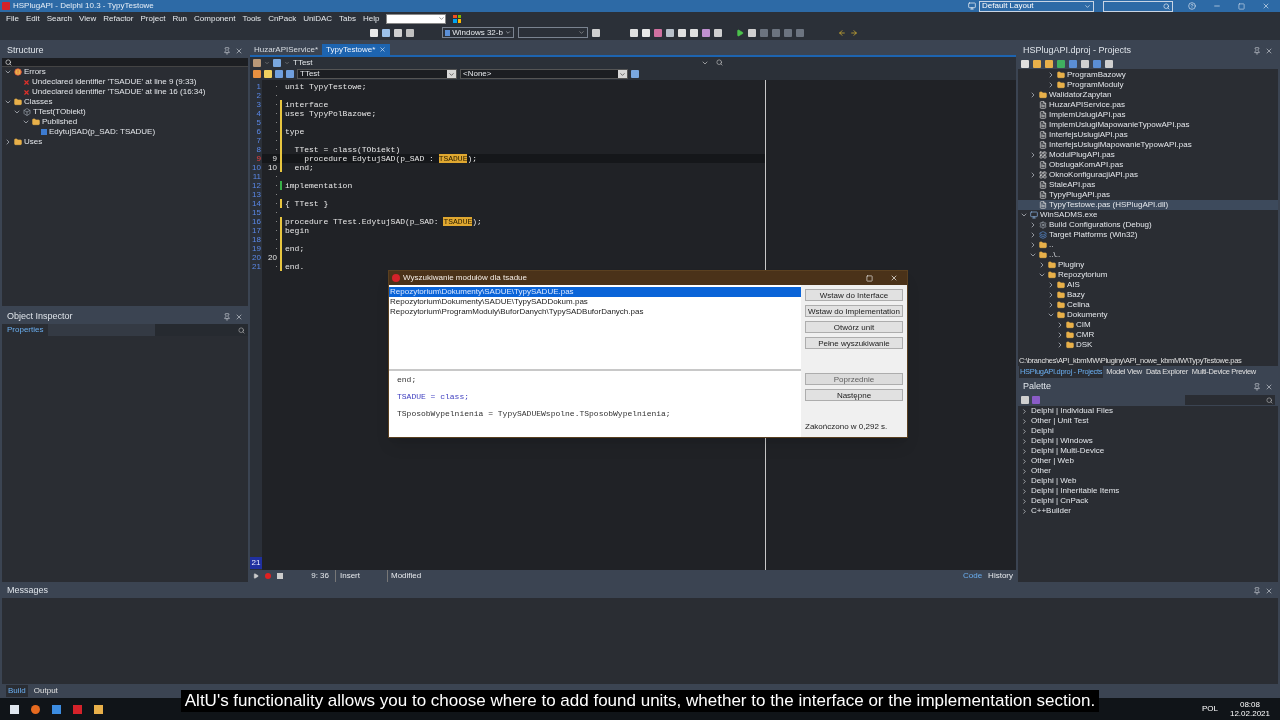  Describe the element at coordinates (842, 32) in the screenshot. I see `back-arrow-icon` at that location.